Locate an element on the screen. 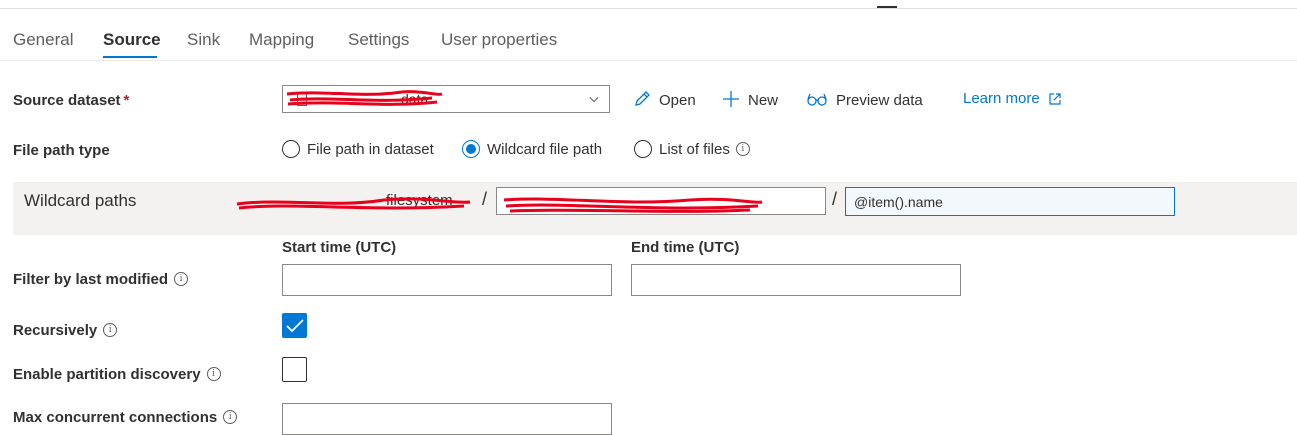 Image resolution: width=1297 pixels, height=435 pixels. radio-wildcard-file-path: Wildcard file path is located at coordinates (532, 149).